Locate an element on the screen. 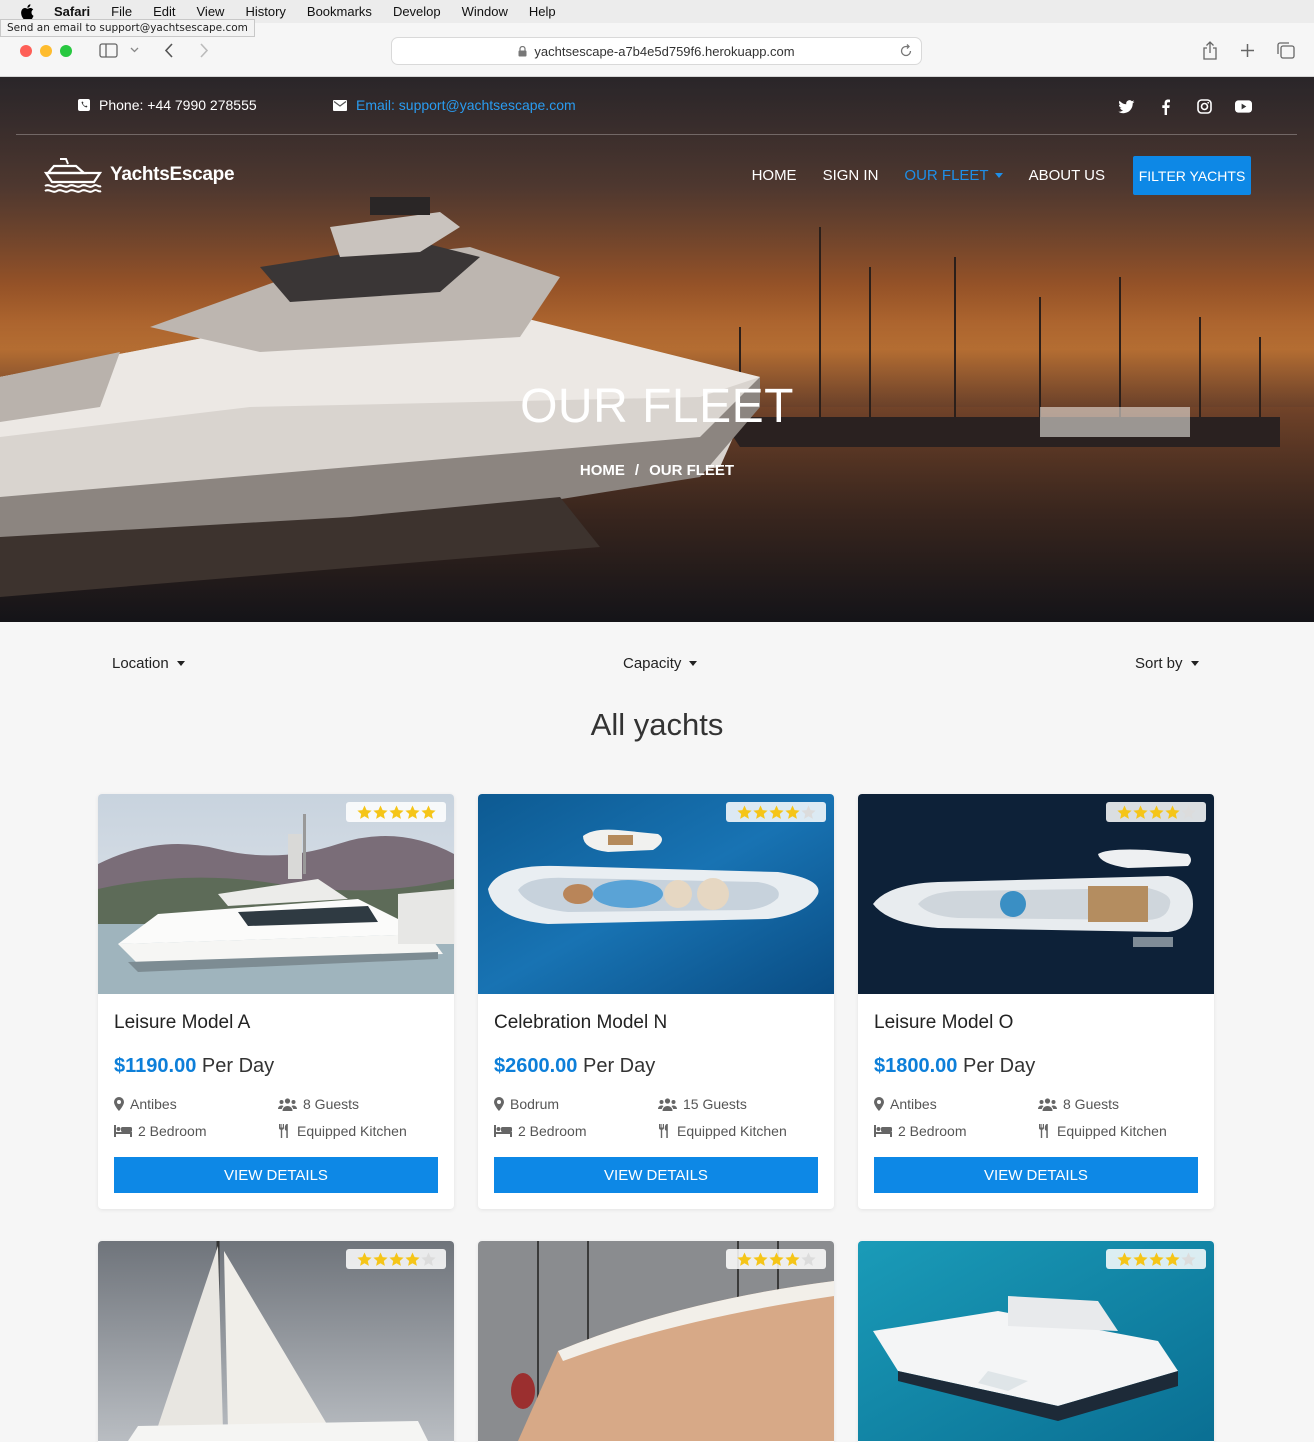 Image resolution: width=1314 pixels, height=1442 pixels. yacht-name: Leisure Model O is located at coordinates (1036, 1023).